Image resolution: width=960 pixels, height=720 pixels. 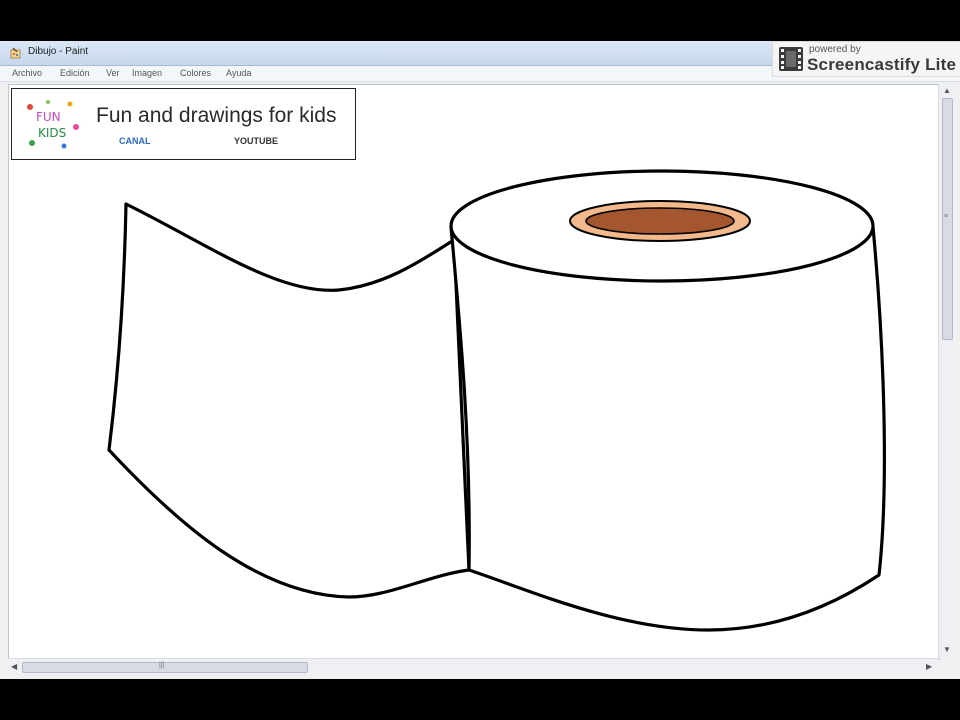 What do you see at coordinates (135, 141) in the screenshot?
I see `banner-link-canal: CANAL` at bounding box center [135, 141].